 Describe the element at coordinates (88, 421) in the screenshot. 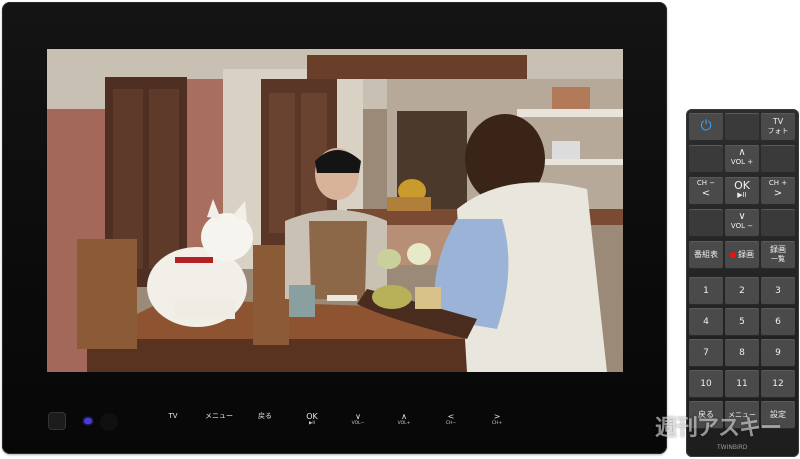

I see `status-indicator-light` at that location.